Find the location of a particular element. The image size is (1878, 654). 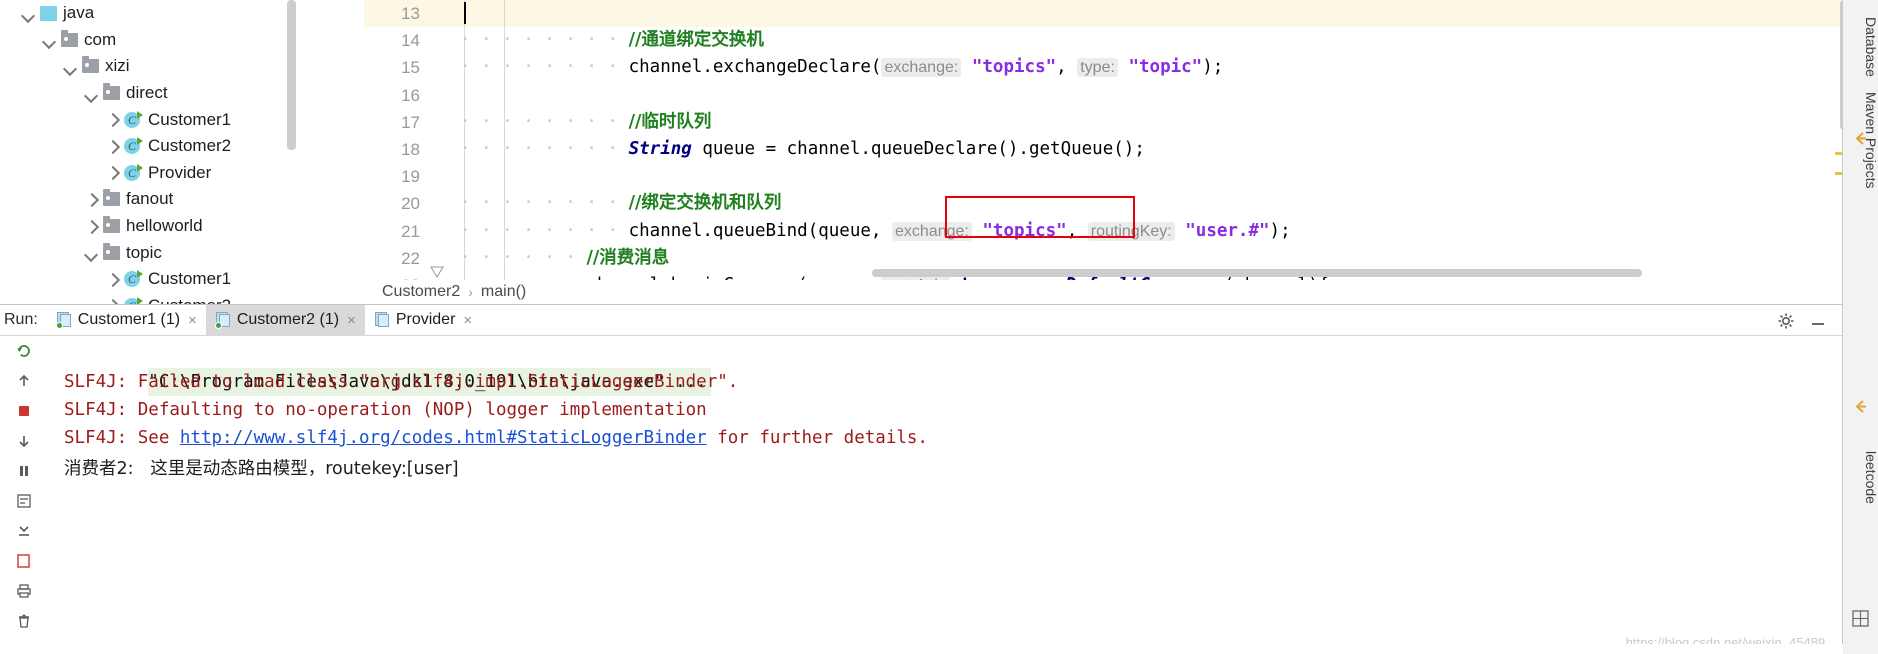

tree-item-customer2: C Customer2 is located at coordinates (182, 146).